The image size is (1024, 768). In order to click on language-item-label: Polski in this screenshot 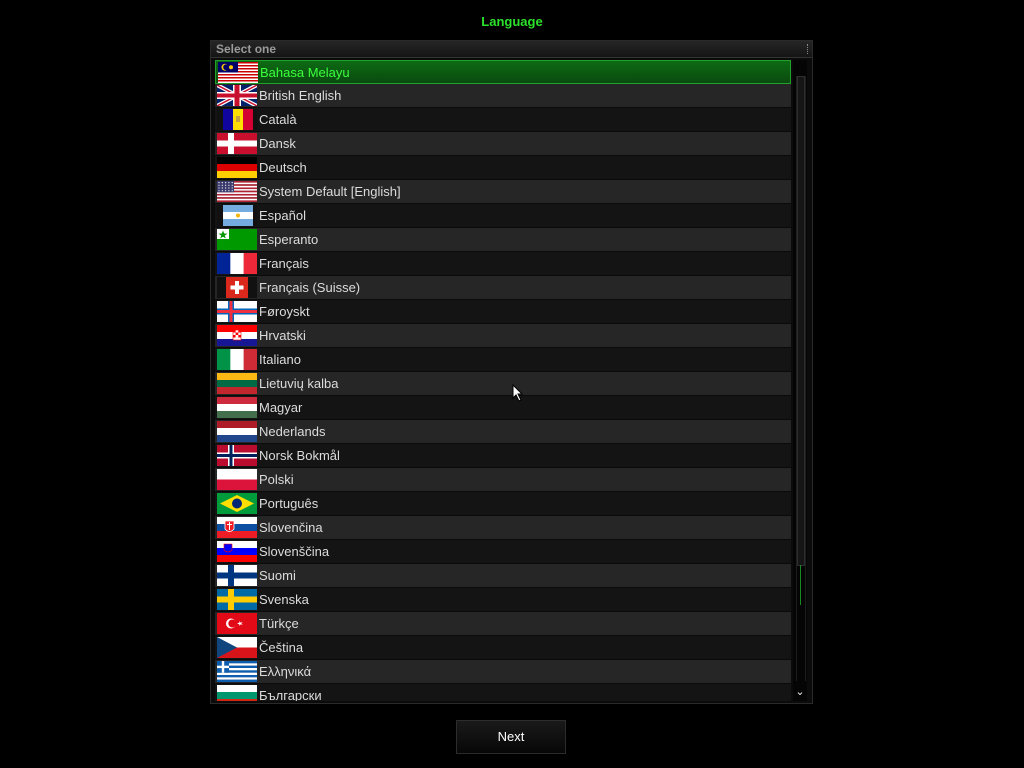, I will do `click(276, 479)`.